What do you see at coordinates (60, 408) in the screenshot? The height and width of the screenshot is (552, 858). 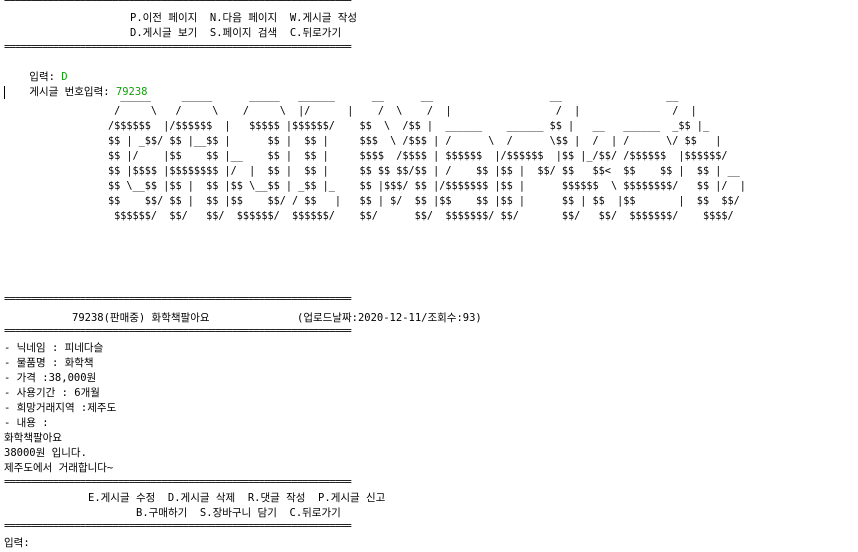 I see `detail-trade-region: - 희망거래지역 :제주도` at bounding box center [60, 408].